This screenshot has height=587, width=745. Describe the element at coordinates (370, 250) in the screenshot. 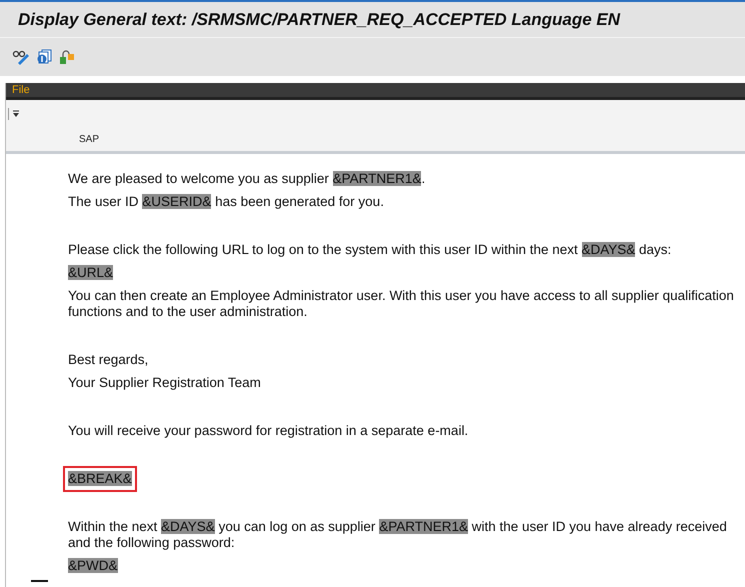

I see `paragraph: Please click the following URL to log on to the system with this user ID within the next &DAYS& days:` at that location.